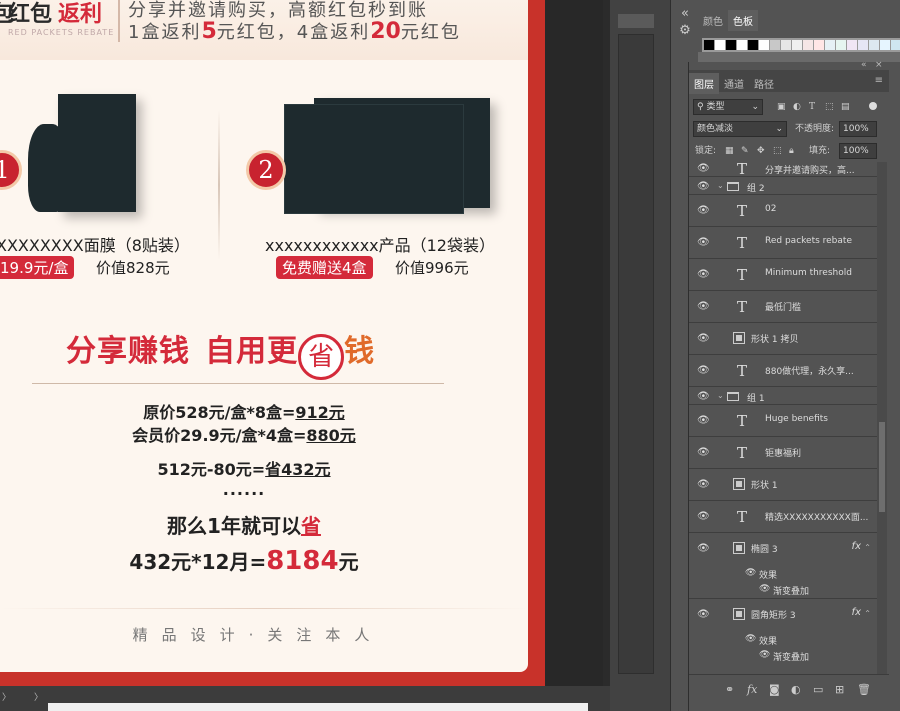 This screenshot has width=900, height=711. Describe the element at coordinates (783, 396) in the screenshot. I see `layer-group-row: 👁︎ ⌄ 组 1` at that location.